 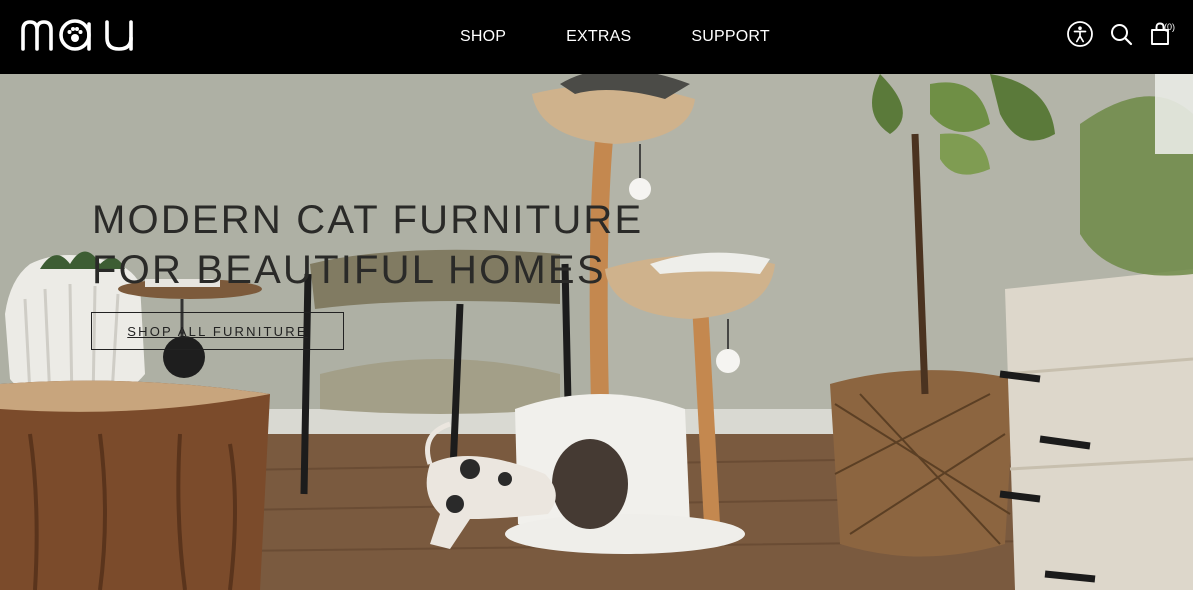 I want to click on hero-title-line-2: FOR BEAUTIFUL HOMES, so click(x=349, y=270).